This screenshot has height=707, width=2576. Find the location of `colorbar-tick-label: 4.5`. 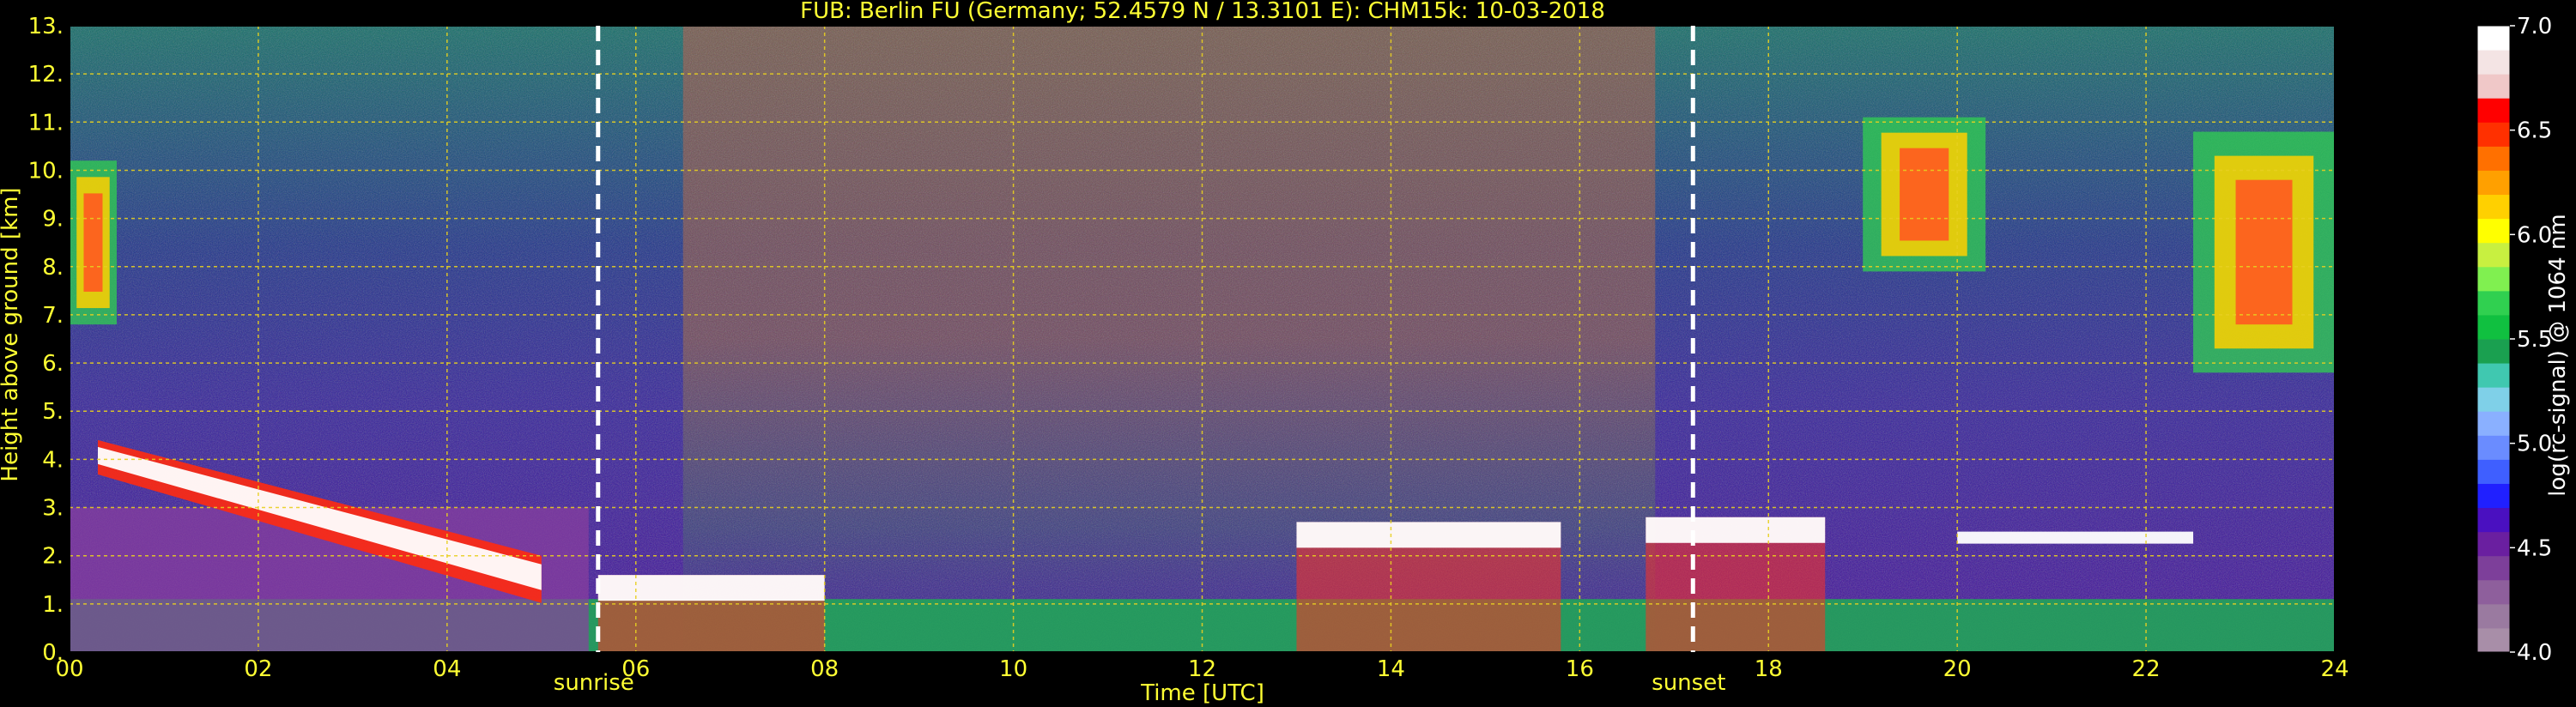

colorbar-tick-label: 4.5 is located at coordinates (2534, 548).